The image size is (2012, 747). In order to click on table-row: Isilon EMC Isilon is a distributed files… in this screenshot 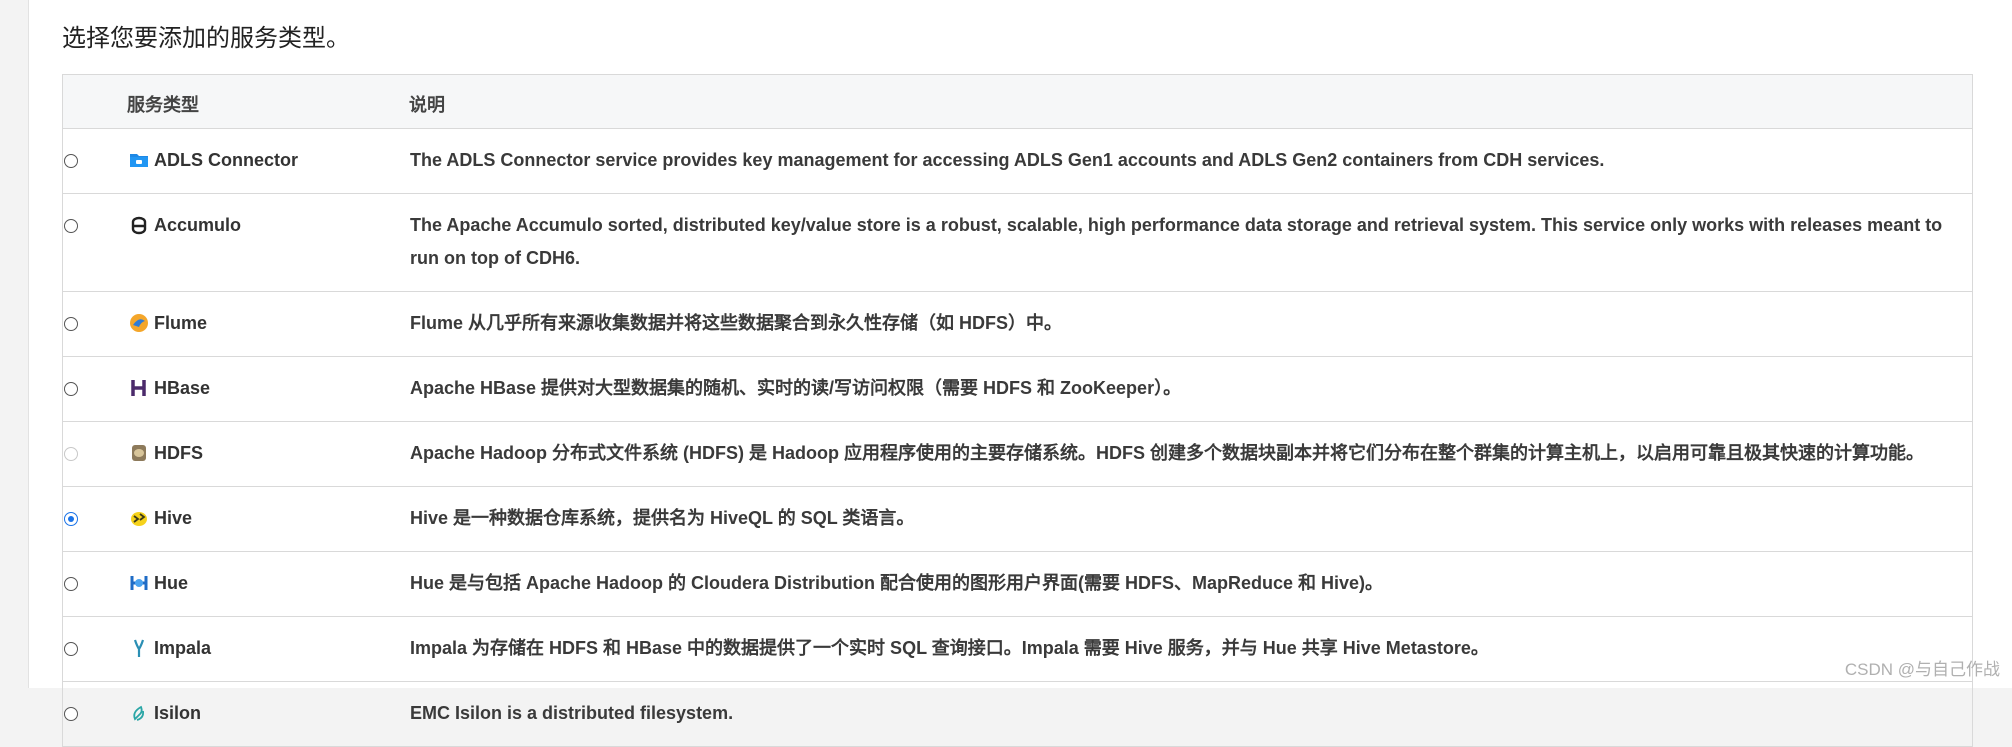, I will do `click(1018, 714)`.